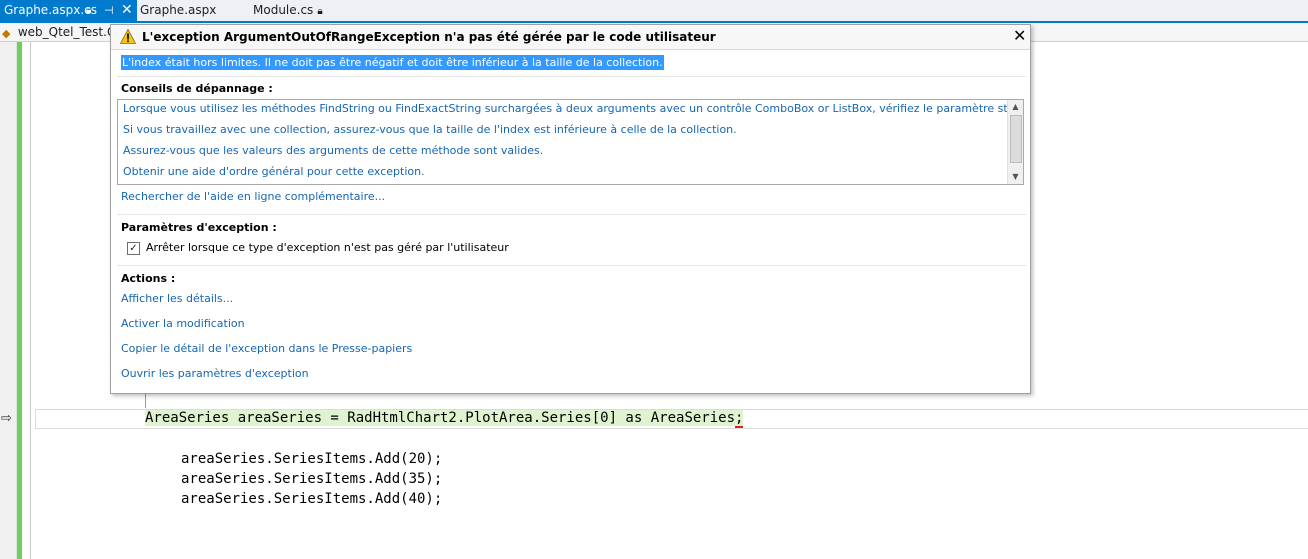 This screenshot has height=559, width=1308. What do you see at coordinates (283, 10) in the screenshot?
I see `tab-label: Module.cs` at bounding box center [283, 10].